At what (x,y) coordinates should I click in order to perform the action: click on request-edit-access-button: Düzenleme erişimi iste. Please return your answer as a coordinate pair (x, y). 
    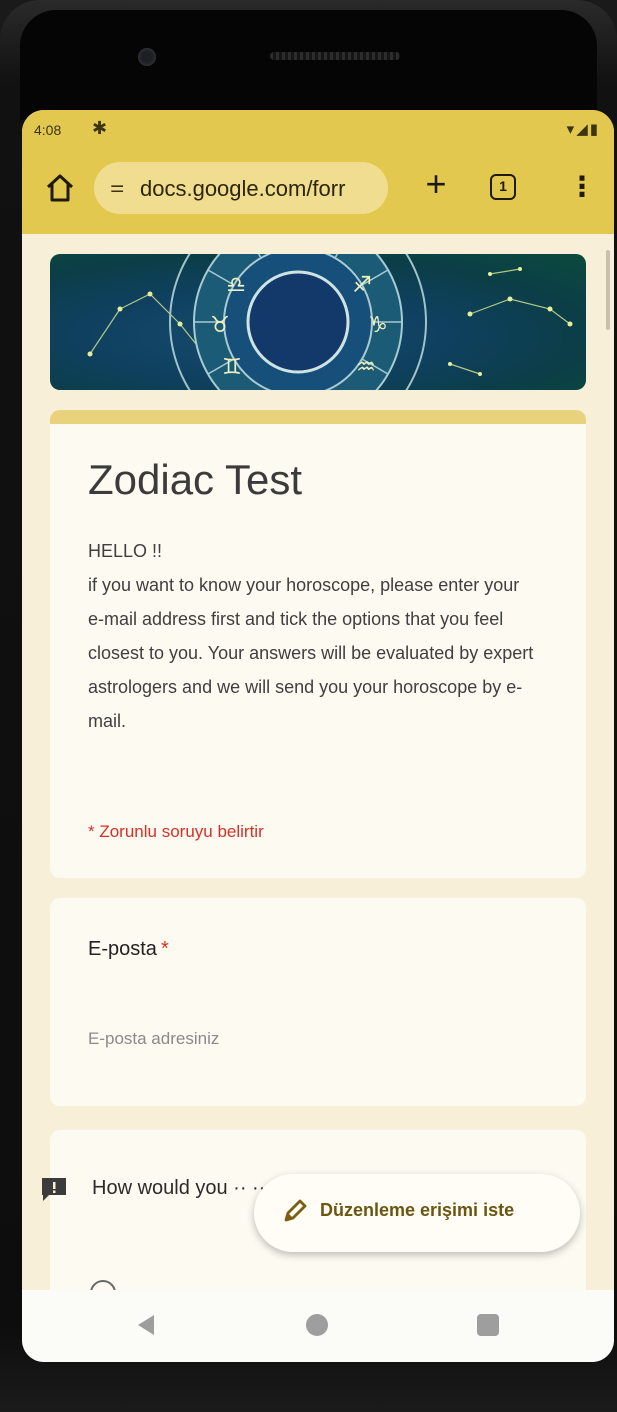
    Looking at the image, I should click on (417, 1213).